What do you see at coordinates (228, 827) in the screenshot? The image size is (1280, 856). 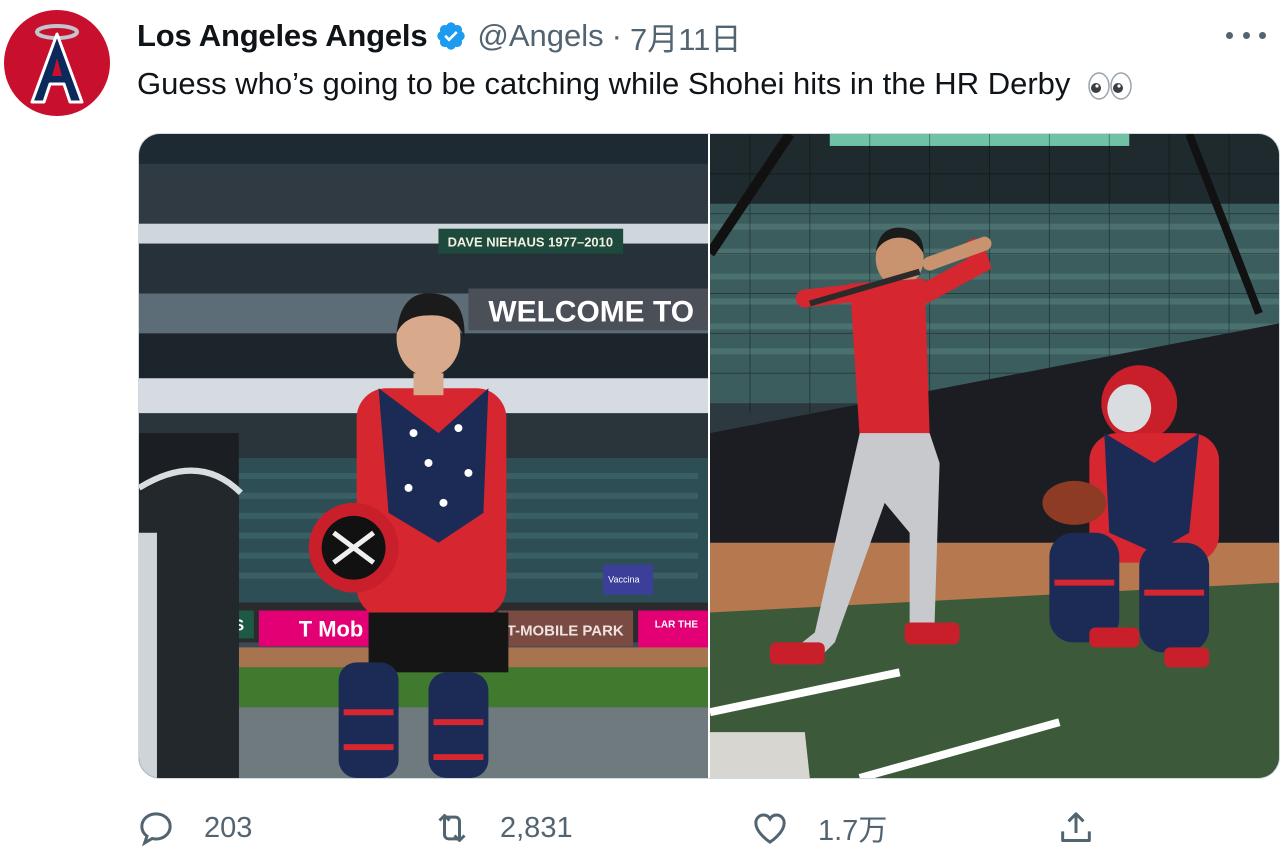 I see `reply-count: 203` at bounding box center [228, 827].